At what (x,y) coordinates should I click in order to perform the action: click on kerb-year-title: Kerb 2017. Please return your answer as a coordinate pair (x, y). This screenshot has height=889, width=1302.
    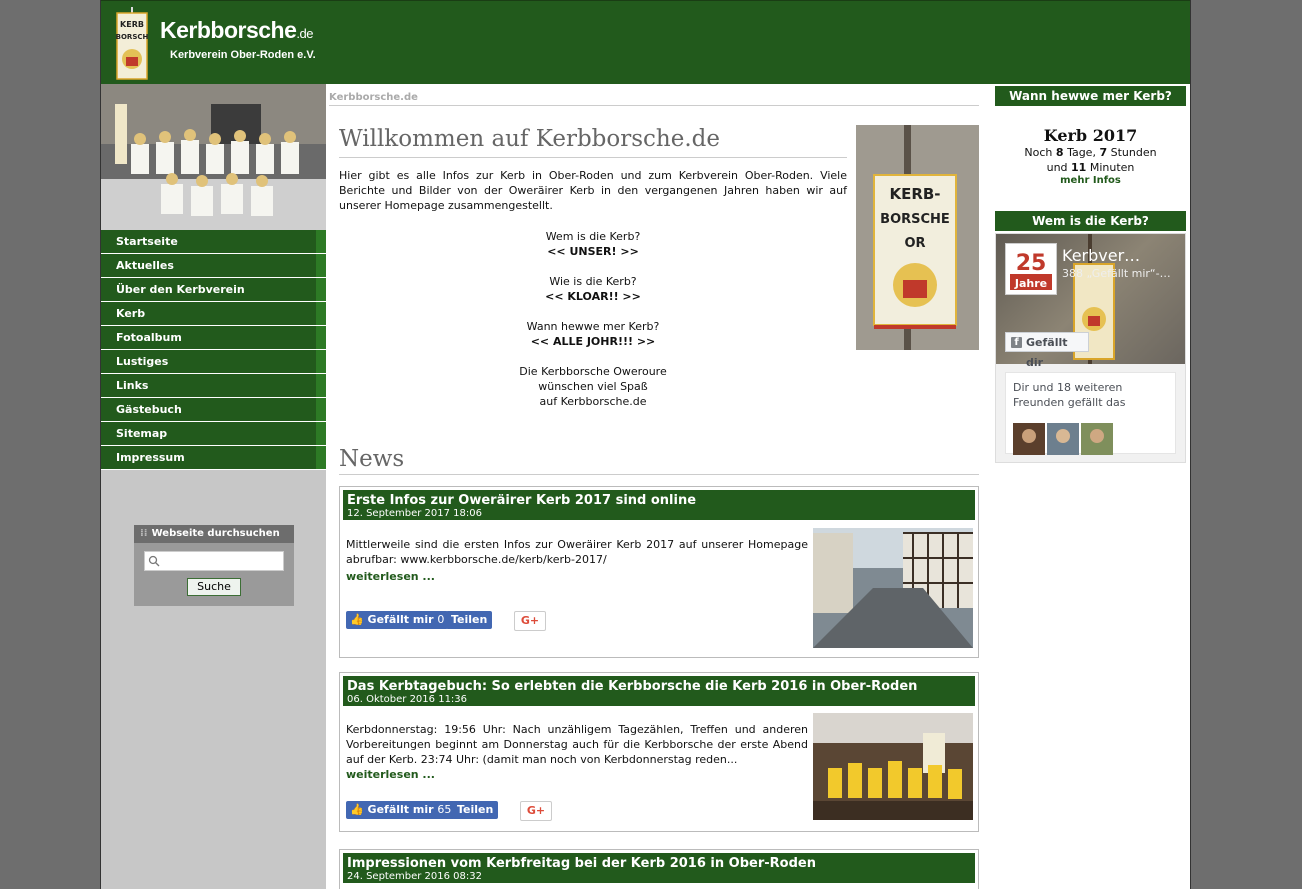
    Looking at the image, I should click on (1090, 135).